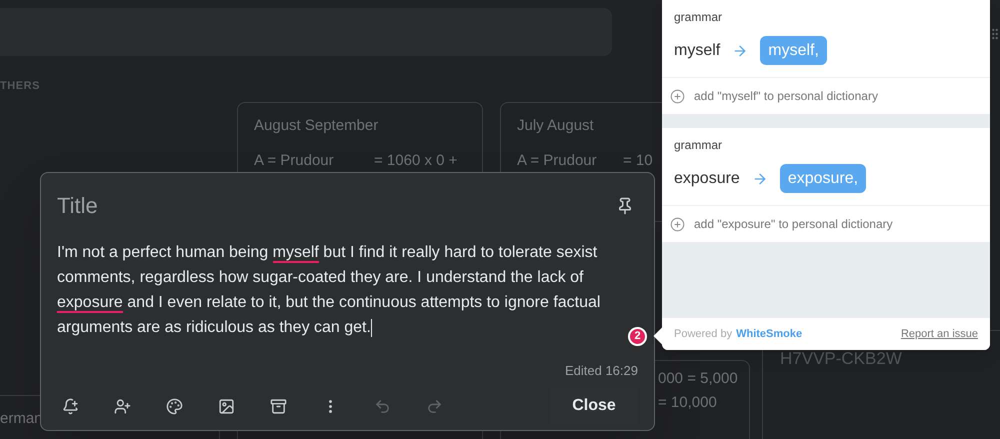 Image resolution: width=1000 pixels, height=439 pixels. I want to click on edited-time: Edited 16:29, so click(601, 371).